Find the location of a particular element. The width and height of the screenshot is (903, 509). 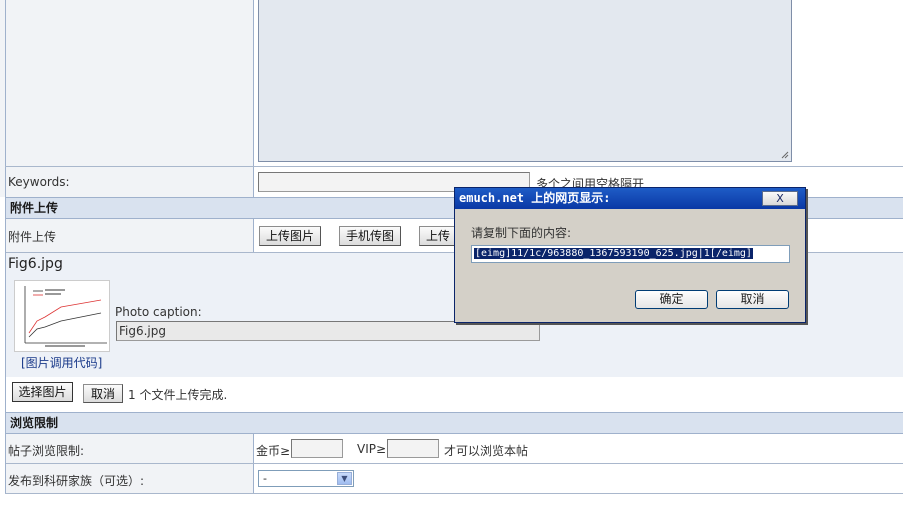

column-divider-attach is located at coordinates (253, 235).